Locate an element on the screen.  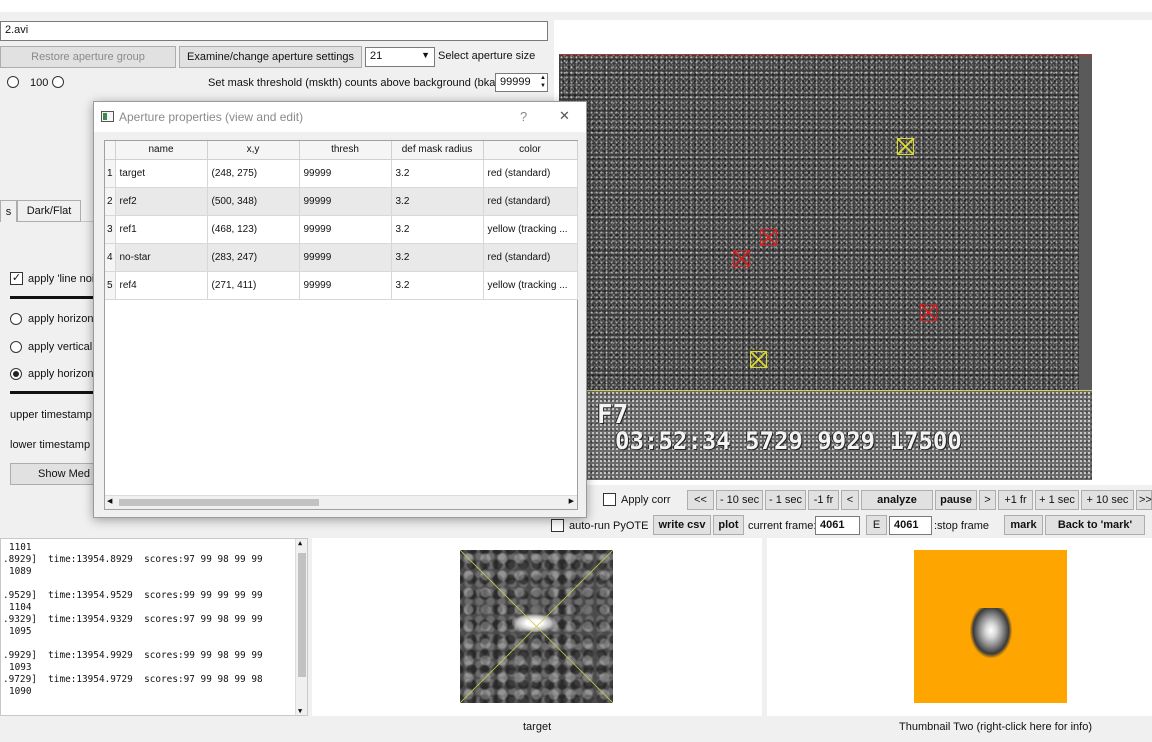
thumbnail-two-star is located at coordinates (991, 633).